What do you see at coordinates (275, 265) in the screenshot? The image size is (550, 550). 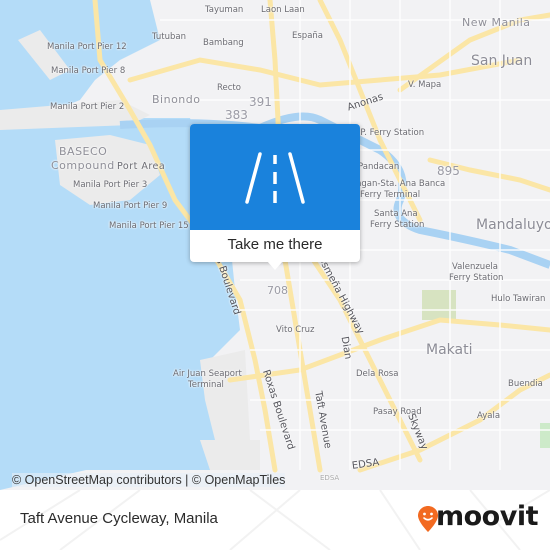 I see `popup-pointer` at bounding box center [275, 265].